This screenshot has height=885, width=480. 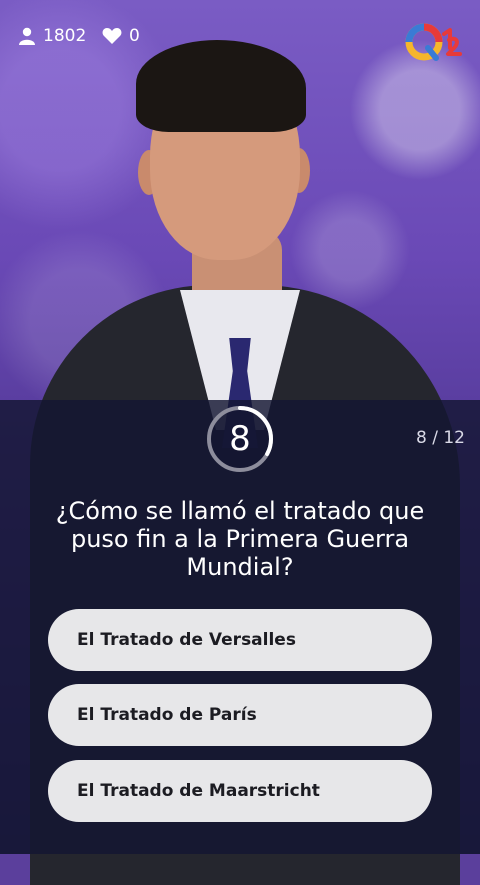 I want to click on players-value: 1802, so click(x=65, y=36).